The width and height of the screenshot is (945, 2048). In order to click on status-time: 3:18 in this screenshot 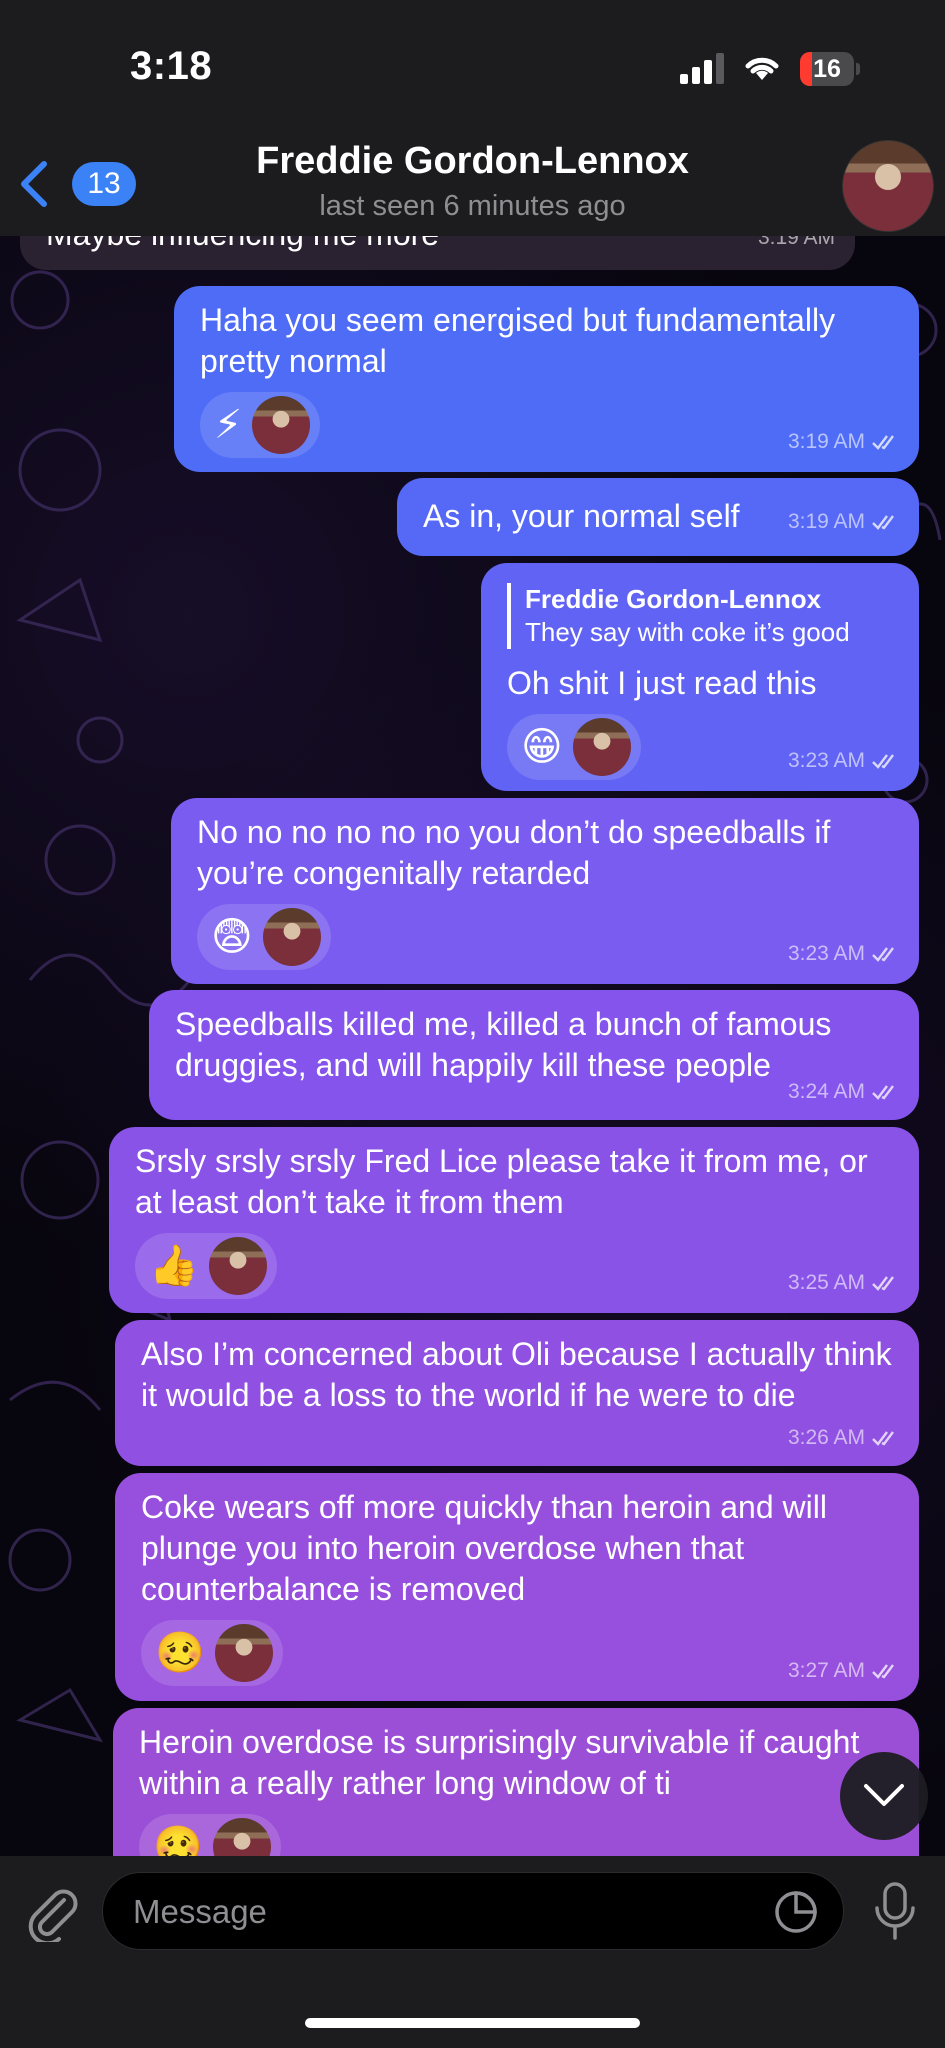, I will do `click(171, 66)`.